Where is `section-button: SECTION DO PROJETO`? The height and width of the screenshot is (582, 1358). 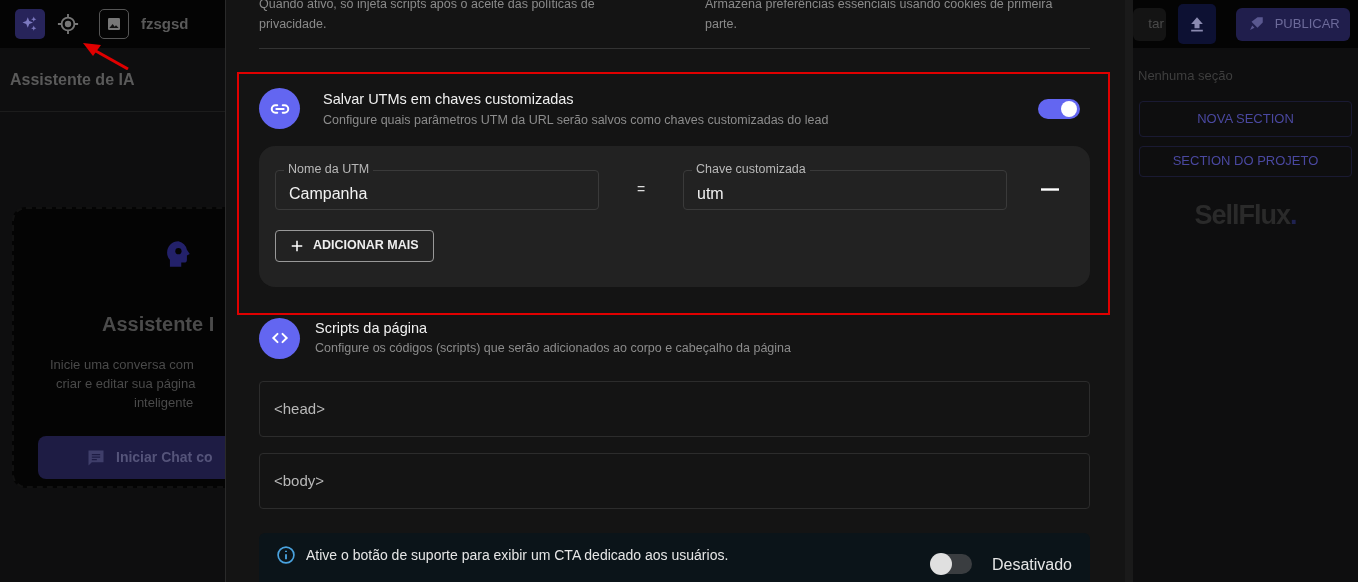
section-button: SECTION DO PROJETO is located at coordinates (1245, 161).